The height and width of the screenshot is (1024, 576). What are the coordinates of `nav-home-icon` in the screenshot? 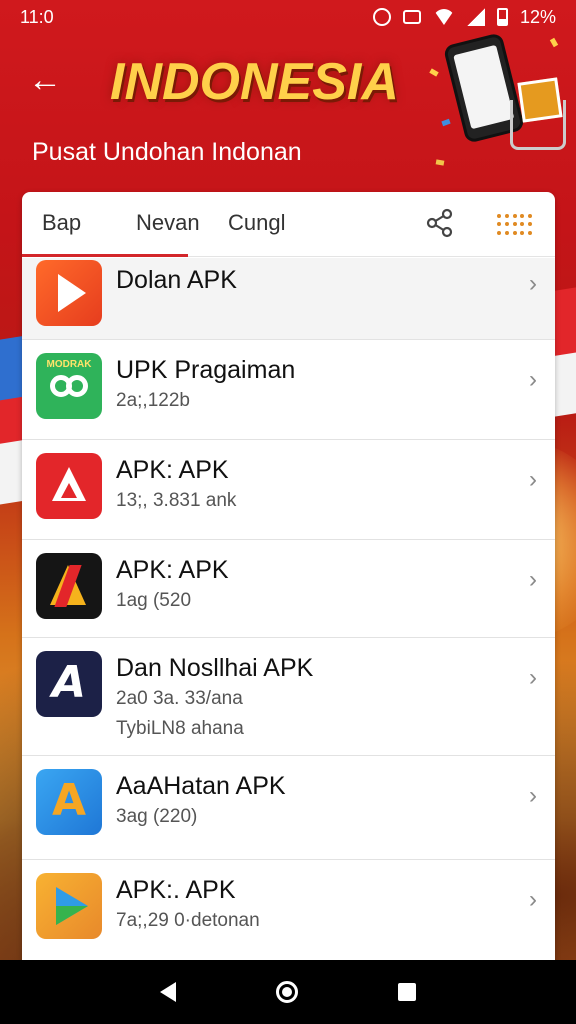 It's located at (287, 992).